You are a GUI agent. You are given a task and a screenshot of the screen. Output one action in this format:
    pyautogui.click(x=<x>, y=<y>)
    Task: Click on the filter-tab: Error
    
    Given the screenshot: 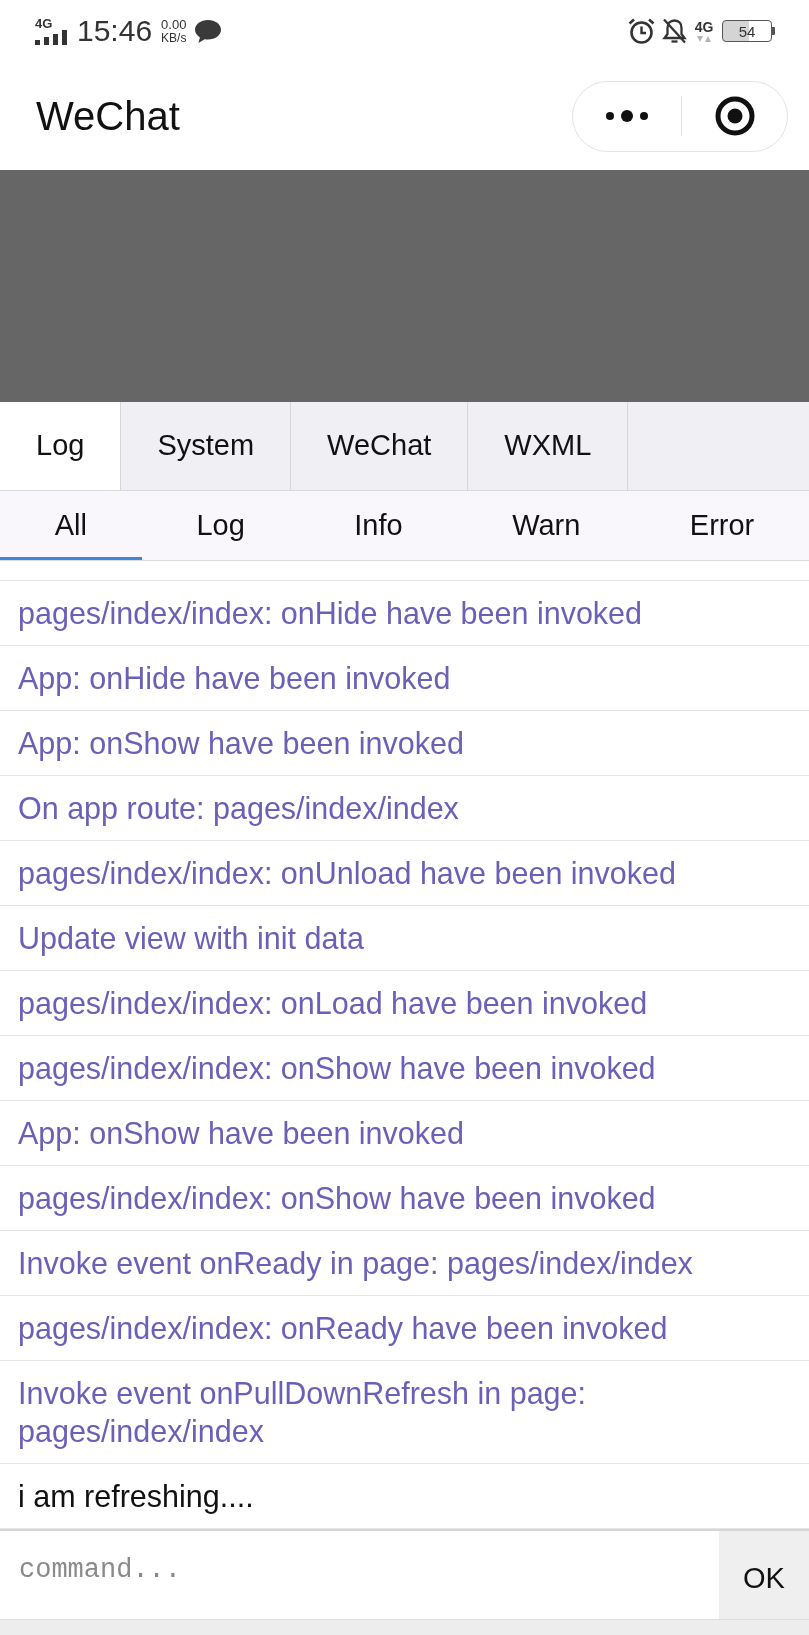 What is the action you would take?
    pyautogui.click(x=722, y=525)
    